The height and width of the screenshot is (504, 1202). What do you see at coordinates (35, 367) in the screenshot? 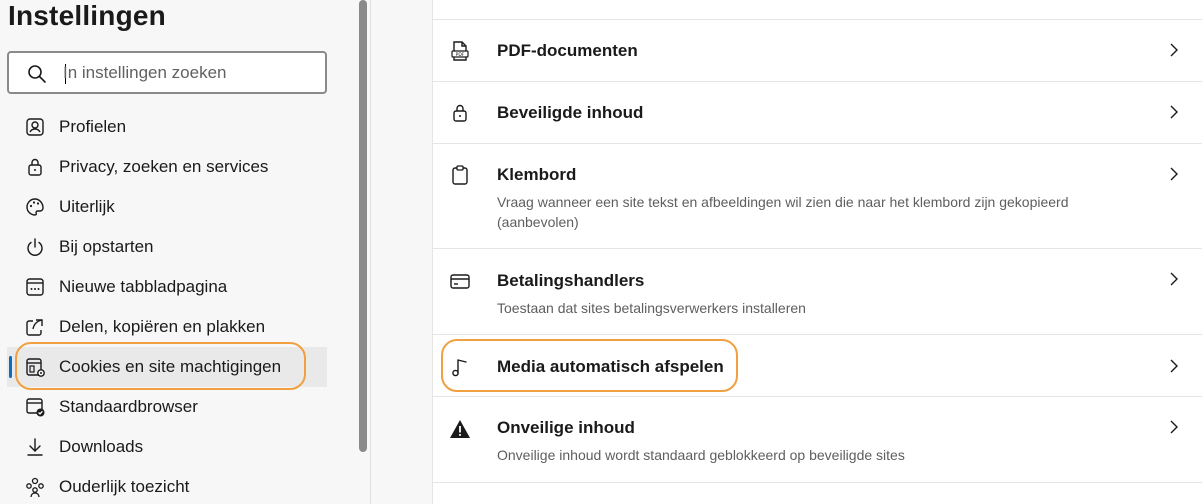
I see `cookies-icon` at bounding box center [35, 367].